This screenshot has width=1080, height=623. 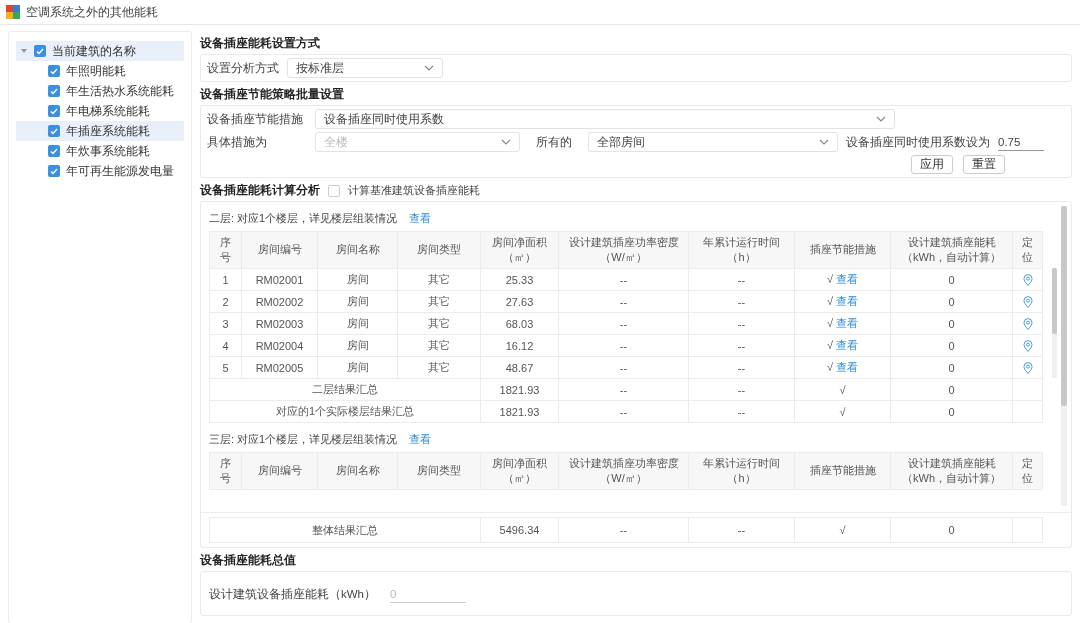 I want to click on checkbox-label: 计算基准建筑设备插座能耗, so click(x=414, y=190).